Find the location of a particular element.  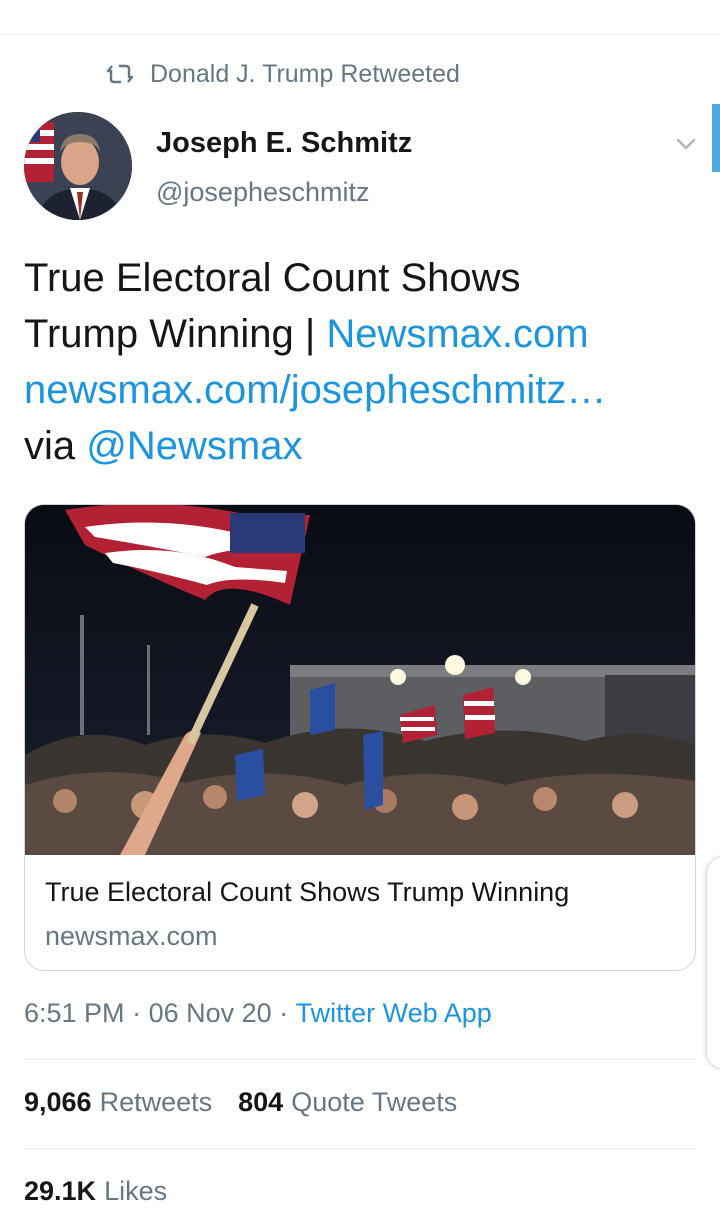

scrollbar-thumb is located at coordinates (716, 138).